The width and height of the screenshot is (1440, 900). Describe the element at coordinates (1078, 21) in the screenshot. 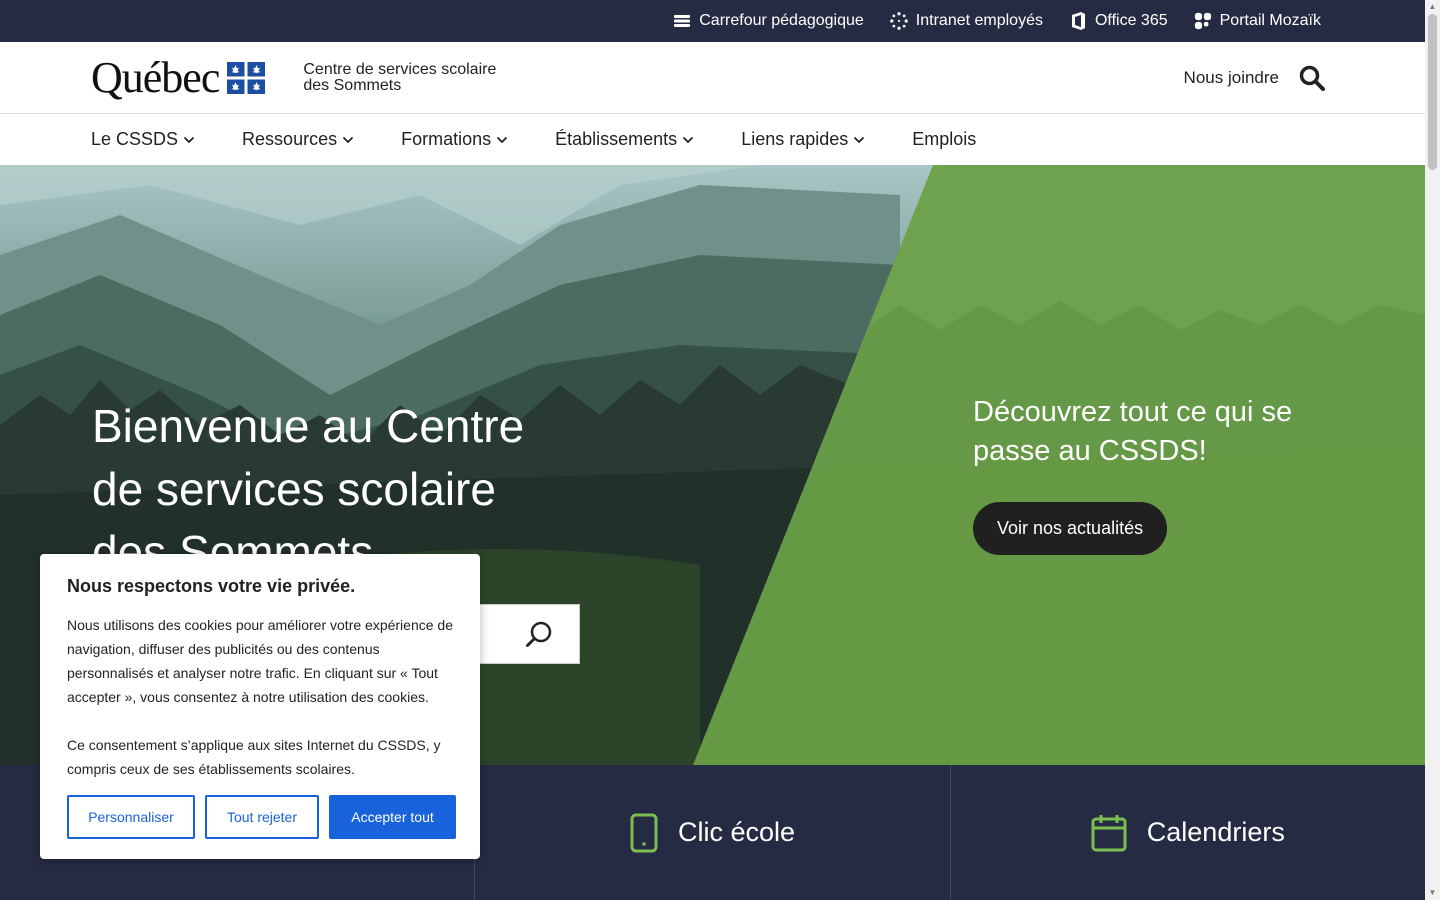

I see `office-icon` at that location.